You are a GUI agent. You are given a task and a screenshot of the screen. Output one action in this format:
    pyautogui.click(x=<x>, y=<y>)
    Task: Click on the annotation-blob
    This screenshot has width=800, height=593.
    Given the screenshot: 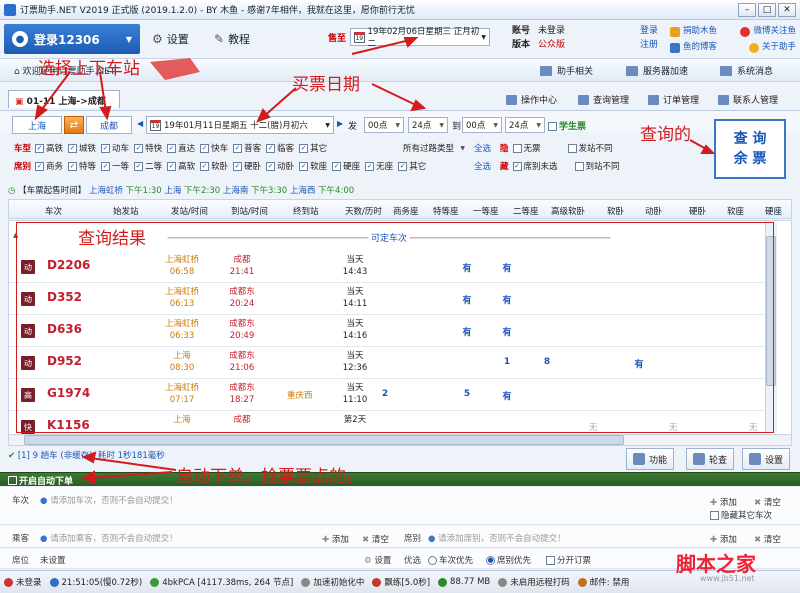 What is the action you would take?
    pyautogui.click(x=175, y=69)
    